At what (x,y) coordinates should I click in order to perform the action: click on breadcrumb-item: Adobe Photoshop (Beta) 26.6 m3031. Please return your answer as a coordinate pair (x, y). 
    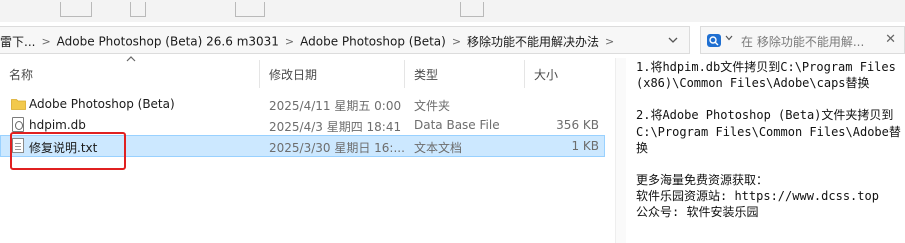
    Looking at the image, I should click on (168, 42).